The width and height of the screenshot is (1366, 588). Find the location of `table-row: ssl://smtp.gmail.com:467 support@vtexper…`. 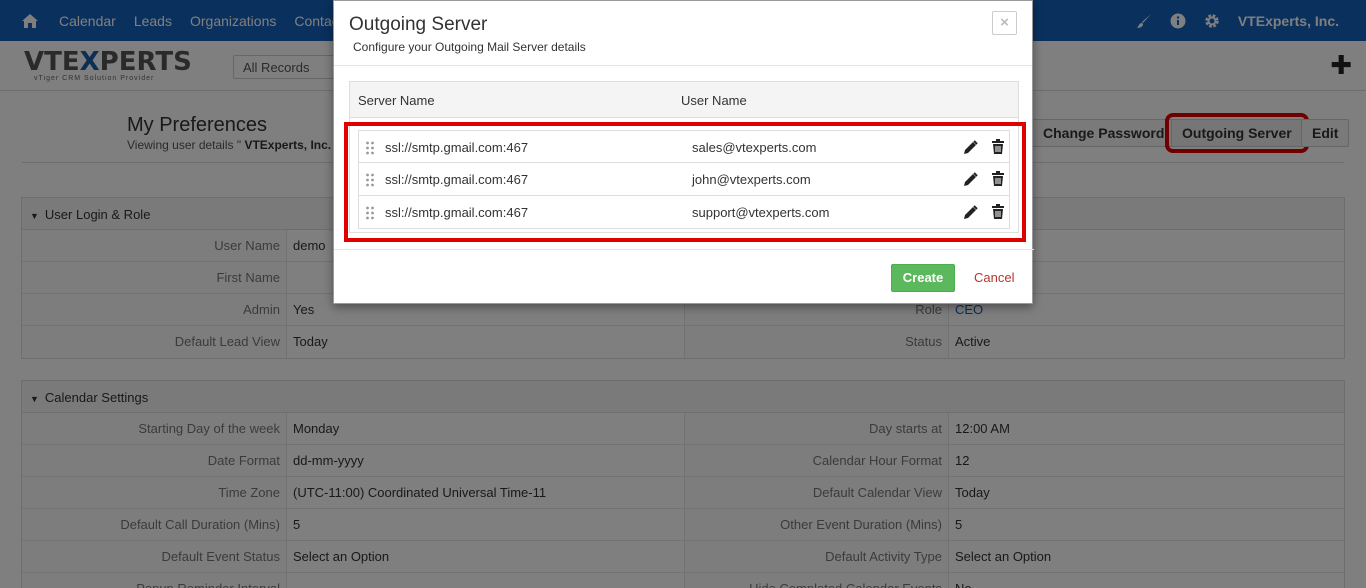

table-row: ssl://smtp.gmail.com:467 support@vtexper… is located at coordinates (684, 212).